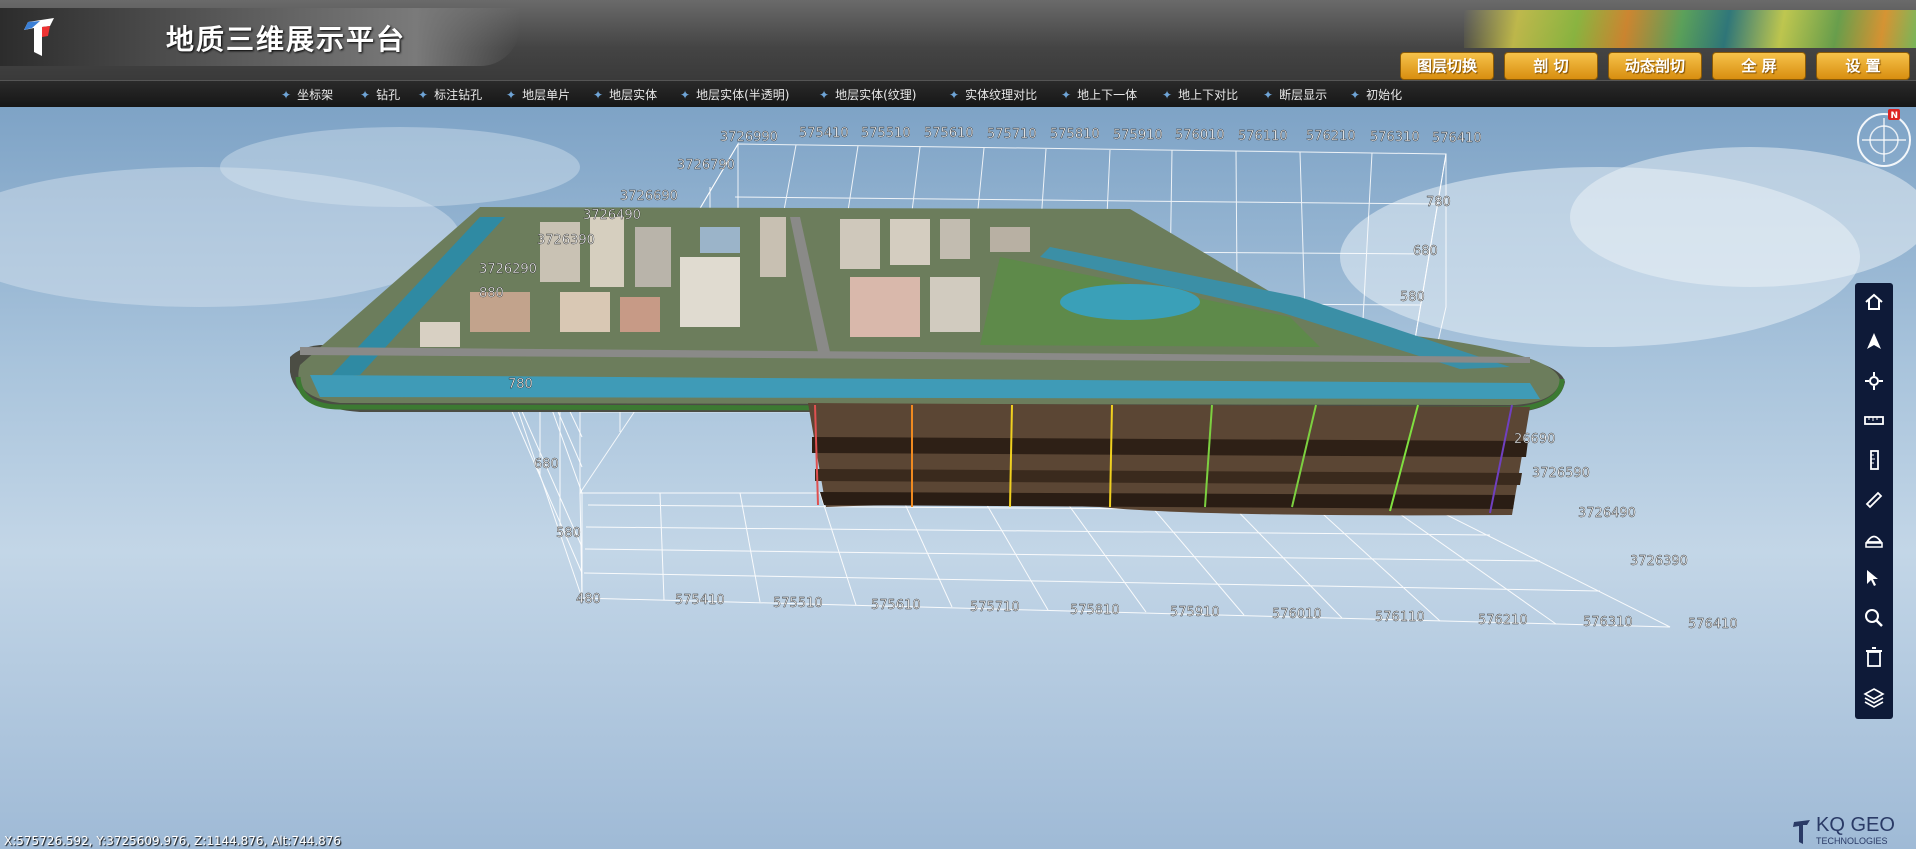 The image size is (1916, 849). I want to click on toolbar-item-label: 实体纹理对比, so click(1001, 95).